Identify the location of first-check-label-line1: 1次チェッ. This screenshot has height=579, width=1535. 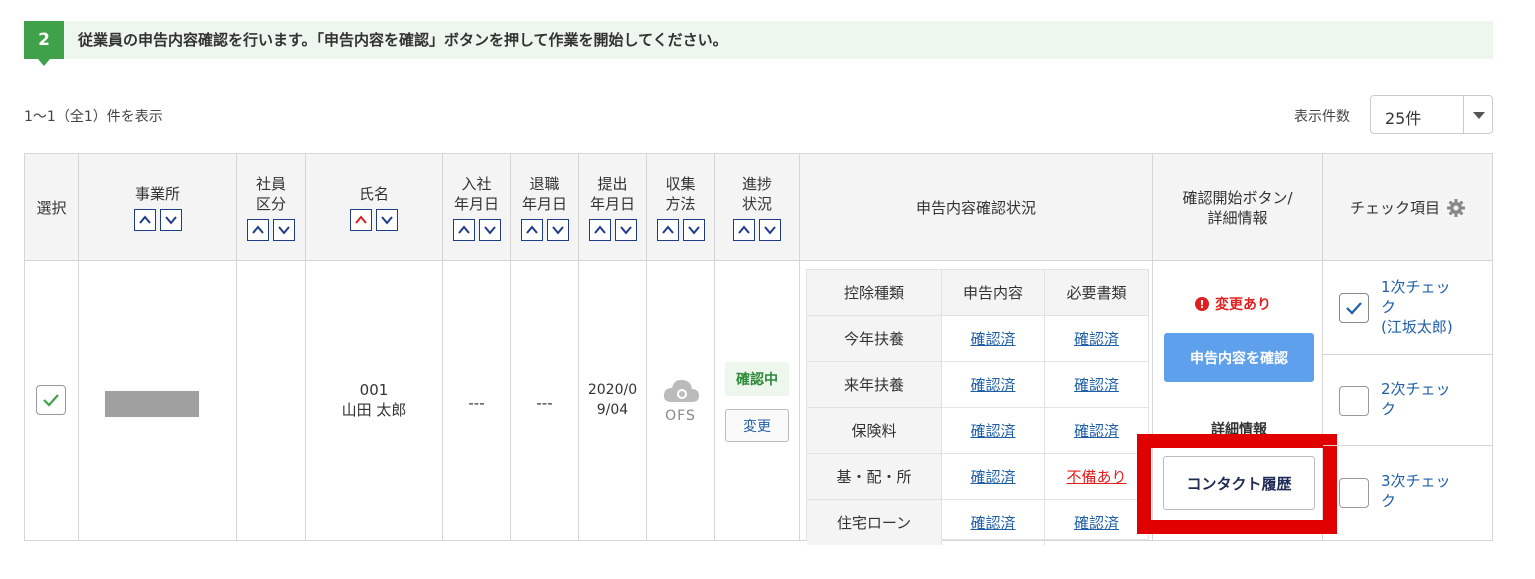
(1416, 287).